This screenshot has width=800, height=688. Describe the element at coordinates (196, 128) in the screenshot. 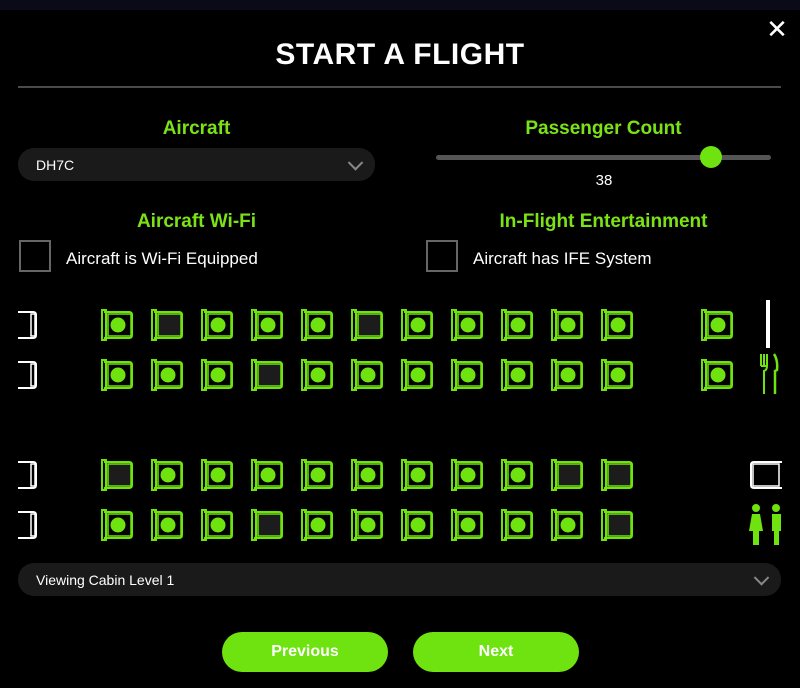

I see `aircraft-label: Aircraft` at that location.